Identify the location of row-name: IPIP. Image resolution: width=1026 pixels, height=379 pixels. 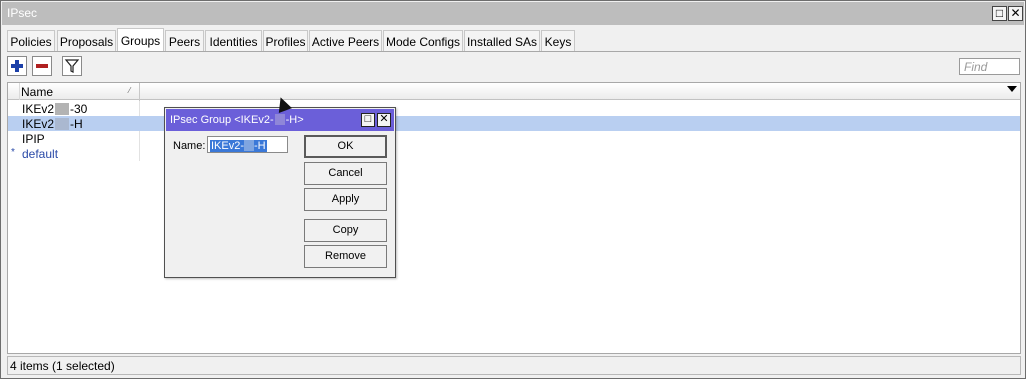
(33, 139).